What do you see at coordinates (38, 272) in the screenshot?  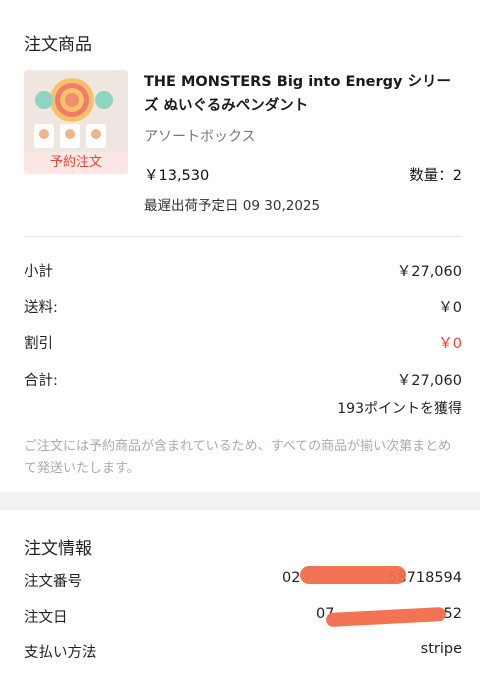 I see `subtotal-label: 小計` at bounding box center [38, 272].